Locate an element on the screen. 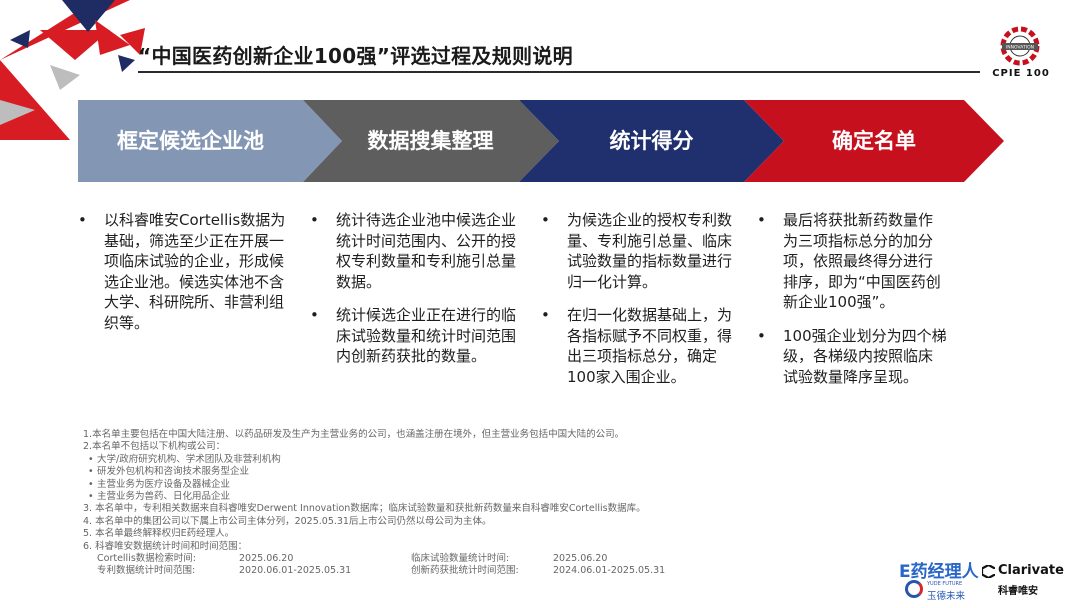 The image size is (1080, 608). note-5: 5. 本名单最终解释权归E药经理人。 is located at coordinates (159, 534).